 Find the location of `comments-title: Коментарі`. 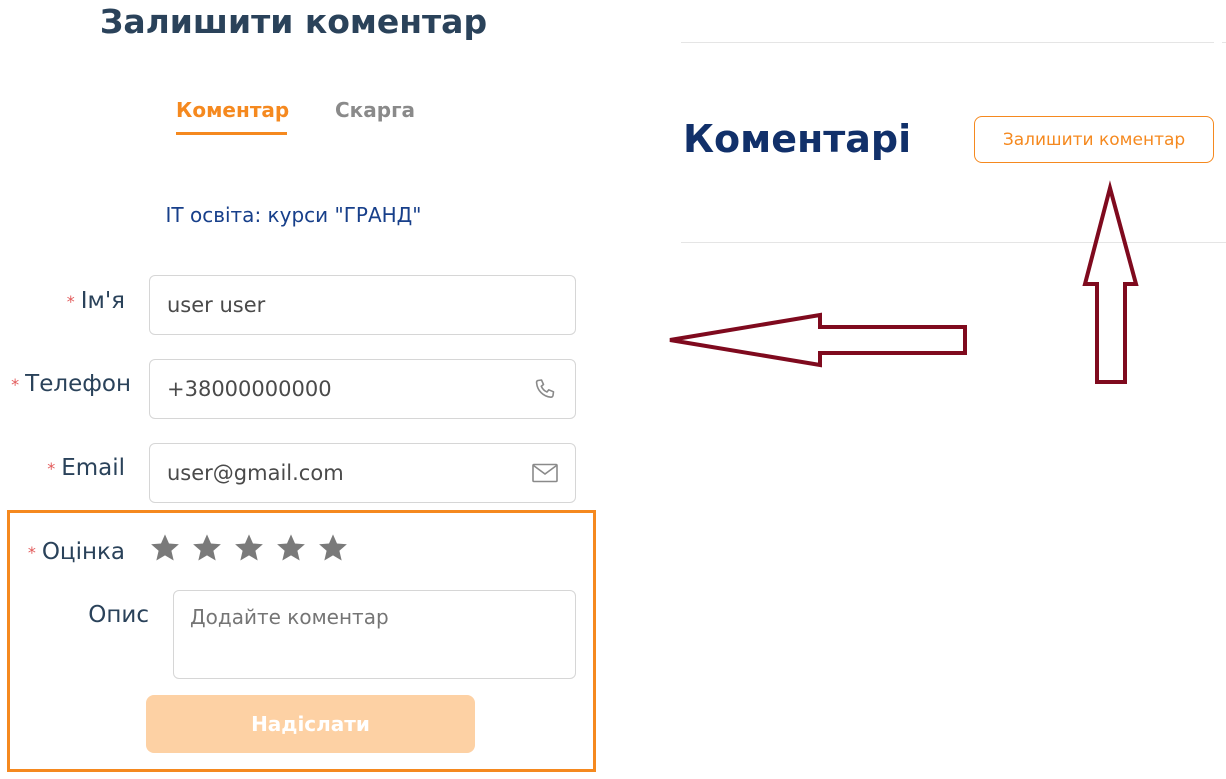

comments-title: Коментарі is located at coordinates (797, 139).